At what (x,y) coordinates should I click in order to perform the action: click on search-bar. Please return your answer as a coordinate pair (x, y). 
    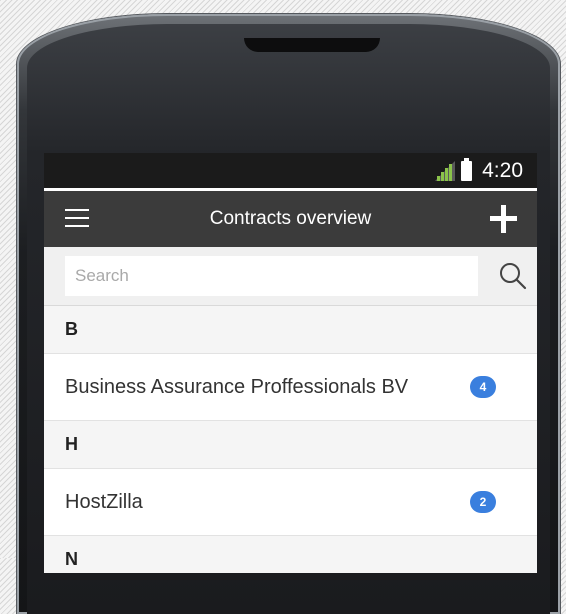
    Looking at the image, I should click on (290, 276).